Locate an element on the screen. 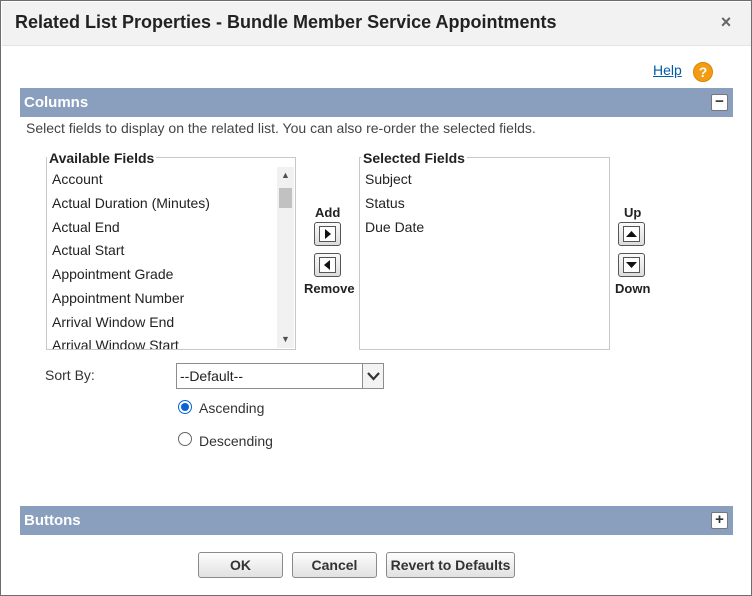 The height and width of the screenshot is (596, 752). help-icon: ? is located at coordinates (703, 72).